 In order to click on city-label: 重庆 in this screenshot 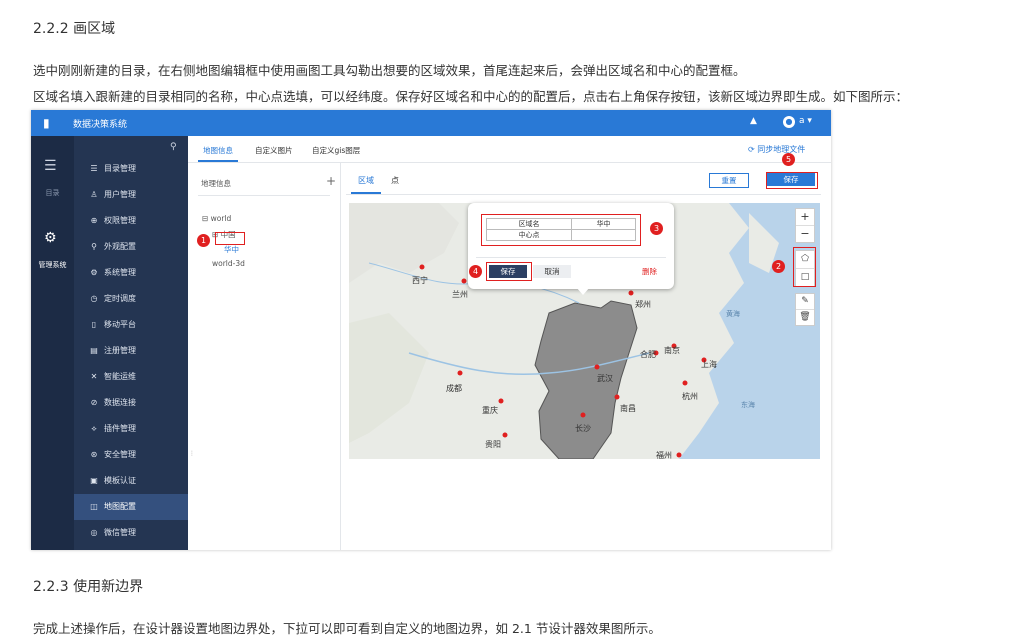, I will do `click(490, 410)`.